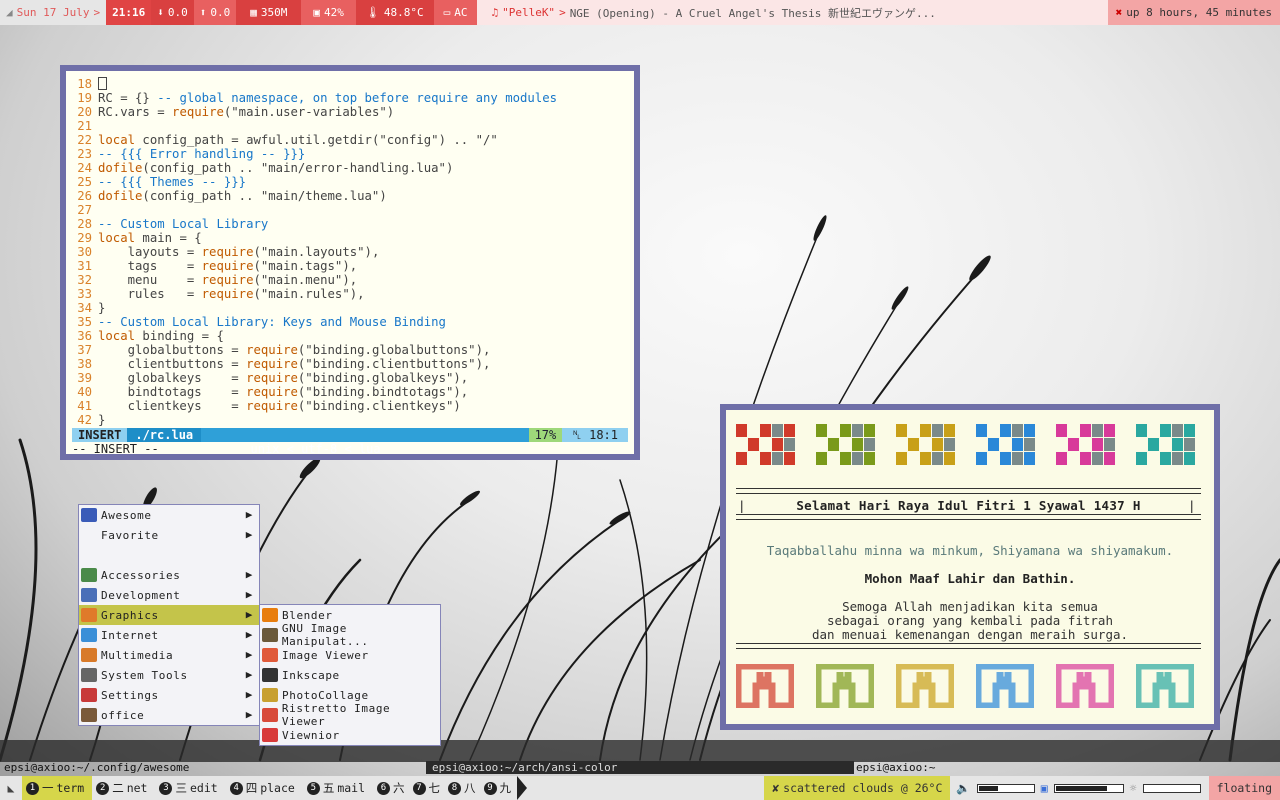 This screenshot has height=800, width=1280. Describe the element at coordinates (253, 12) in the screenshot. I see `memory-icon: ▦` at that location.